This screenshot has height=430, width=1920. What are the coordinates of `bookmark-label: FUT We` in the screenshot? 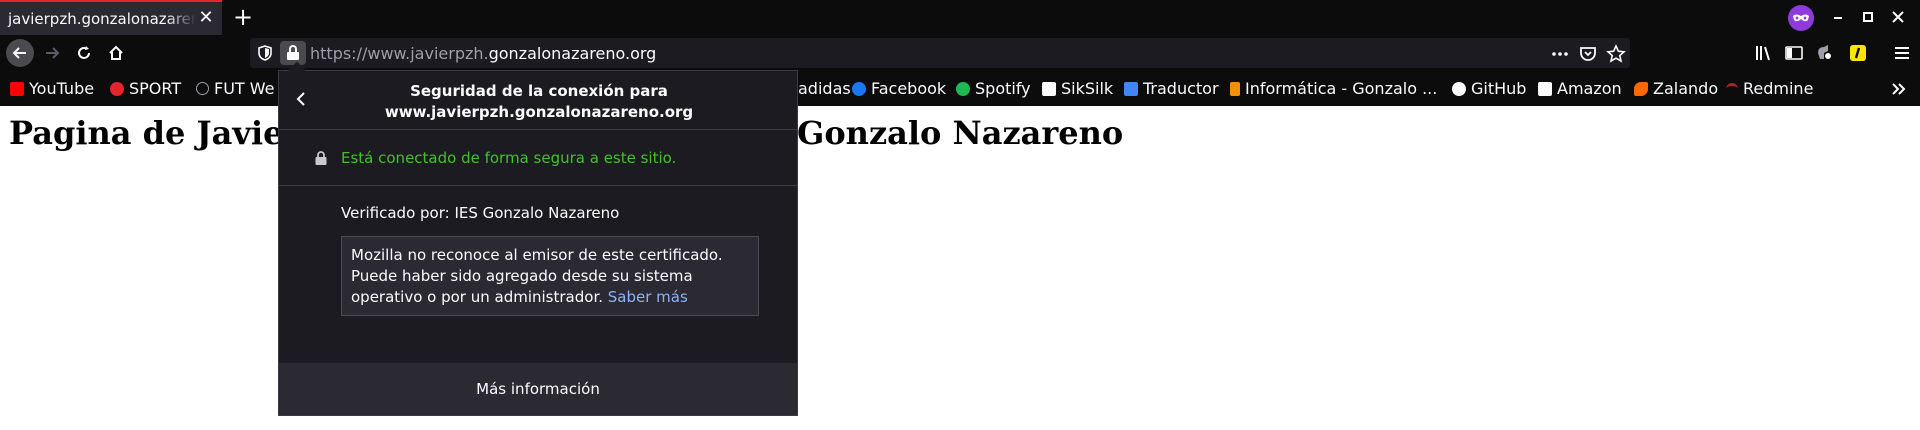 It's located at (244, 88).